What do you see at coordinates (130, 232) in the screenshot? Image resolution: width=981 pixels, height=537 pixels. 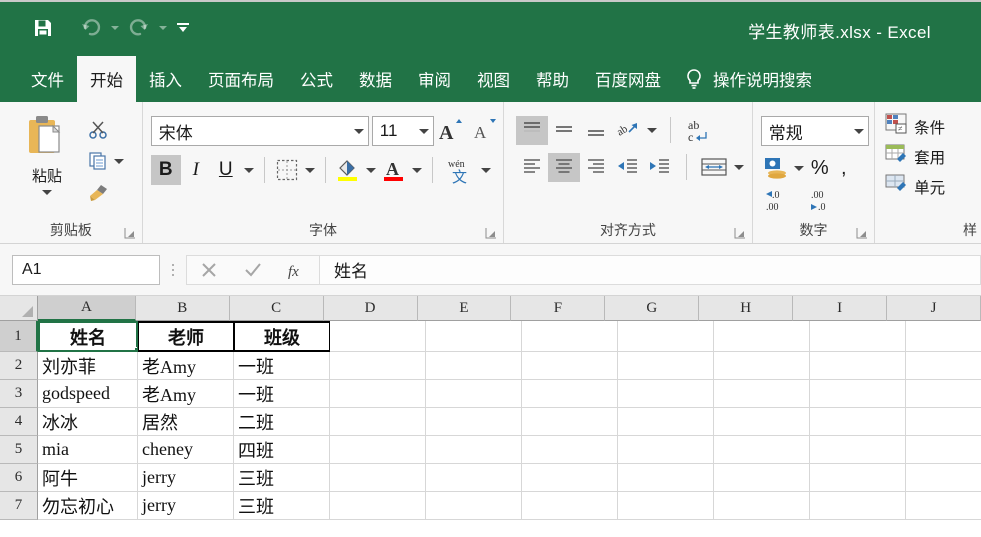 I see `clipboard-dialog-launcher-icon` at bounding box center [130, 232].